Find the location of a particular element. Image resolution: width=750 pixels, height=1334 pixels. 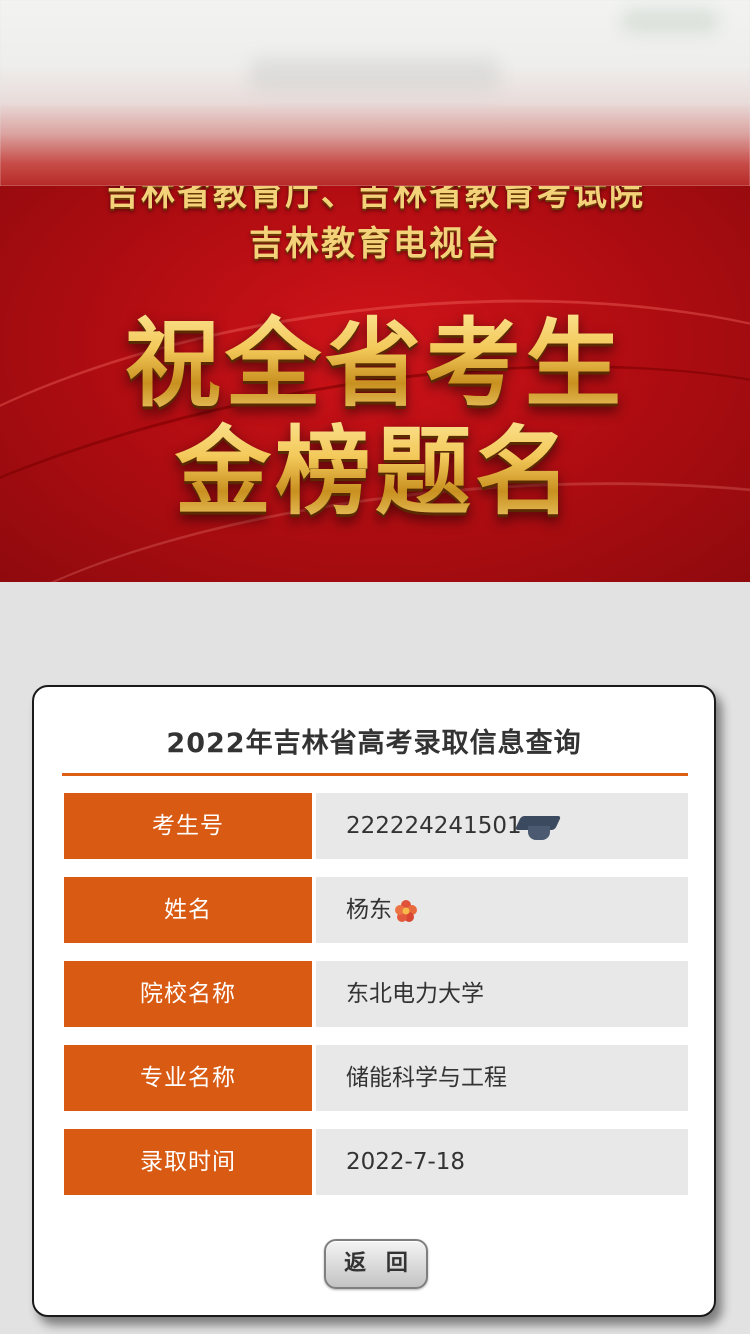

info-row-college: 院校名称 东北电力大学 is located at coordinates (376, 994).